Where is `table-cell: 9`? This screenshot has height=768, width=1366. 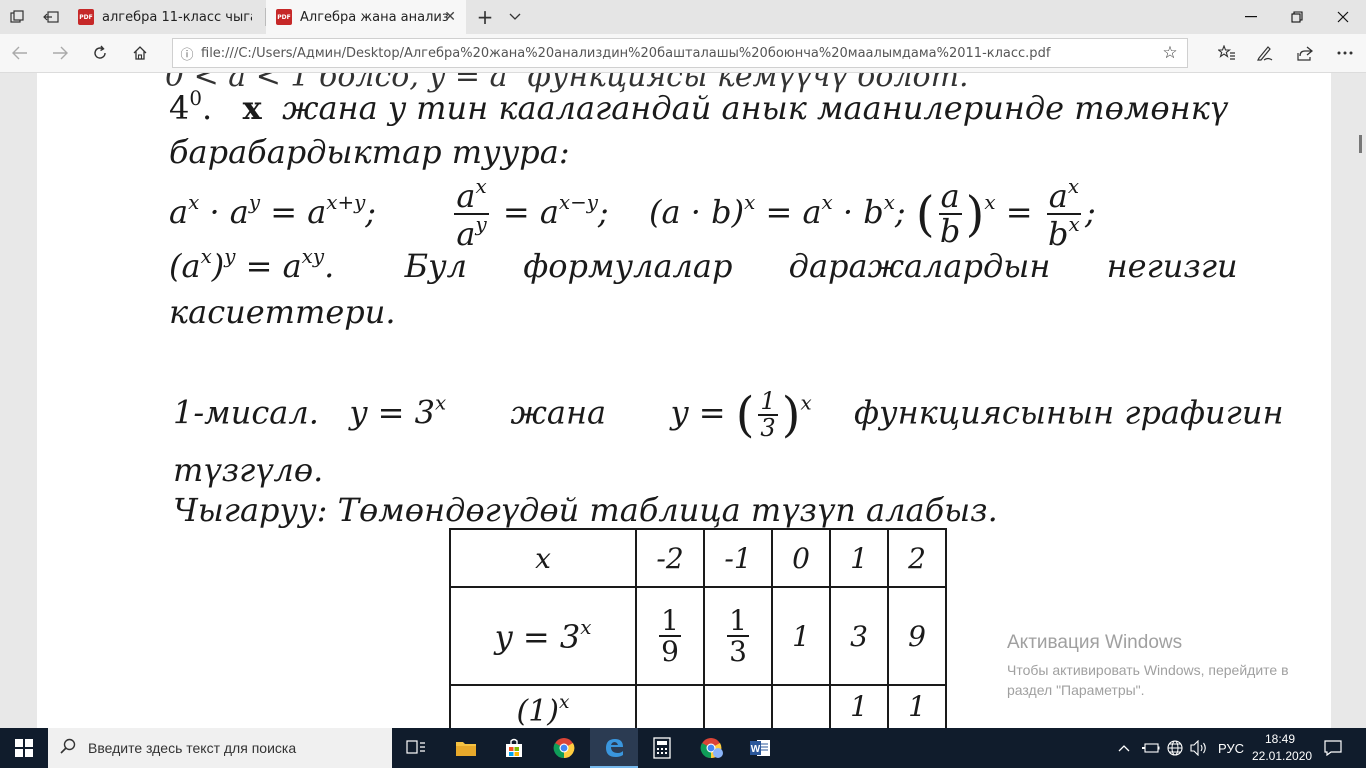 table-cell: 9 is located at coordinates (917, 636).